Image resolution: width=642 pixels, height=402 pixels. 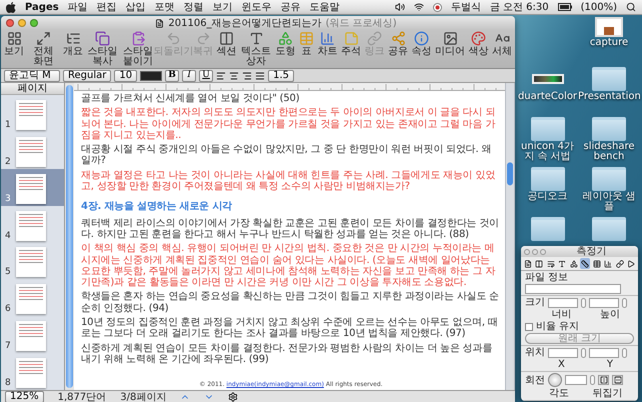 What do you see at coordinates (234, 75) in the screenshot?
I see `align-center-icon` at bounding box center [234, 75].